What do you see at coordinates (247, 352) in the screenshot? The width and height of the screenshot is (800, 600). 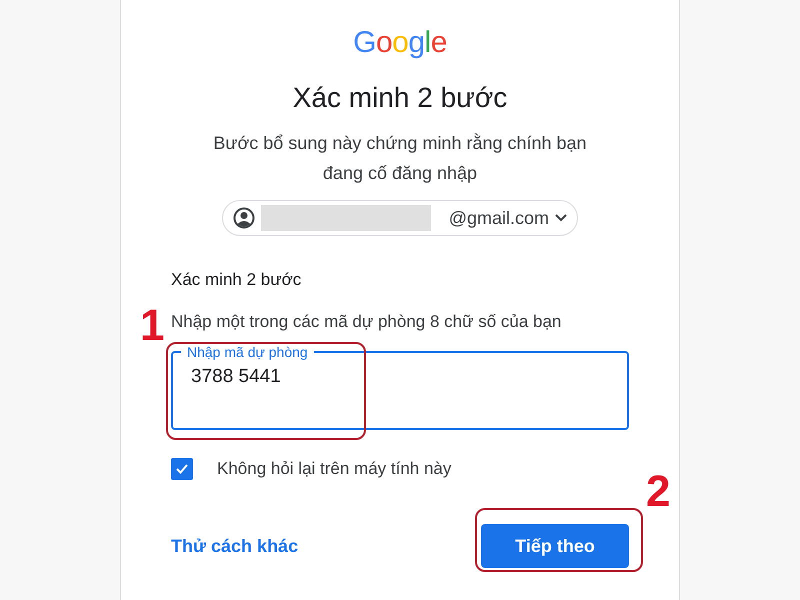 I see `field-label: Nhập mã dự phòng` at bounding box center [247, 352].